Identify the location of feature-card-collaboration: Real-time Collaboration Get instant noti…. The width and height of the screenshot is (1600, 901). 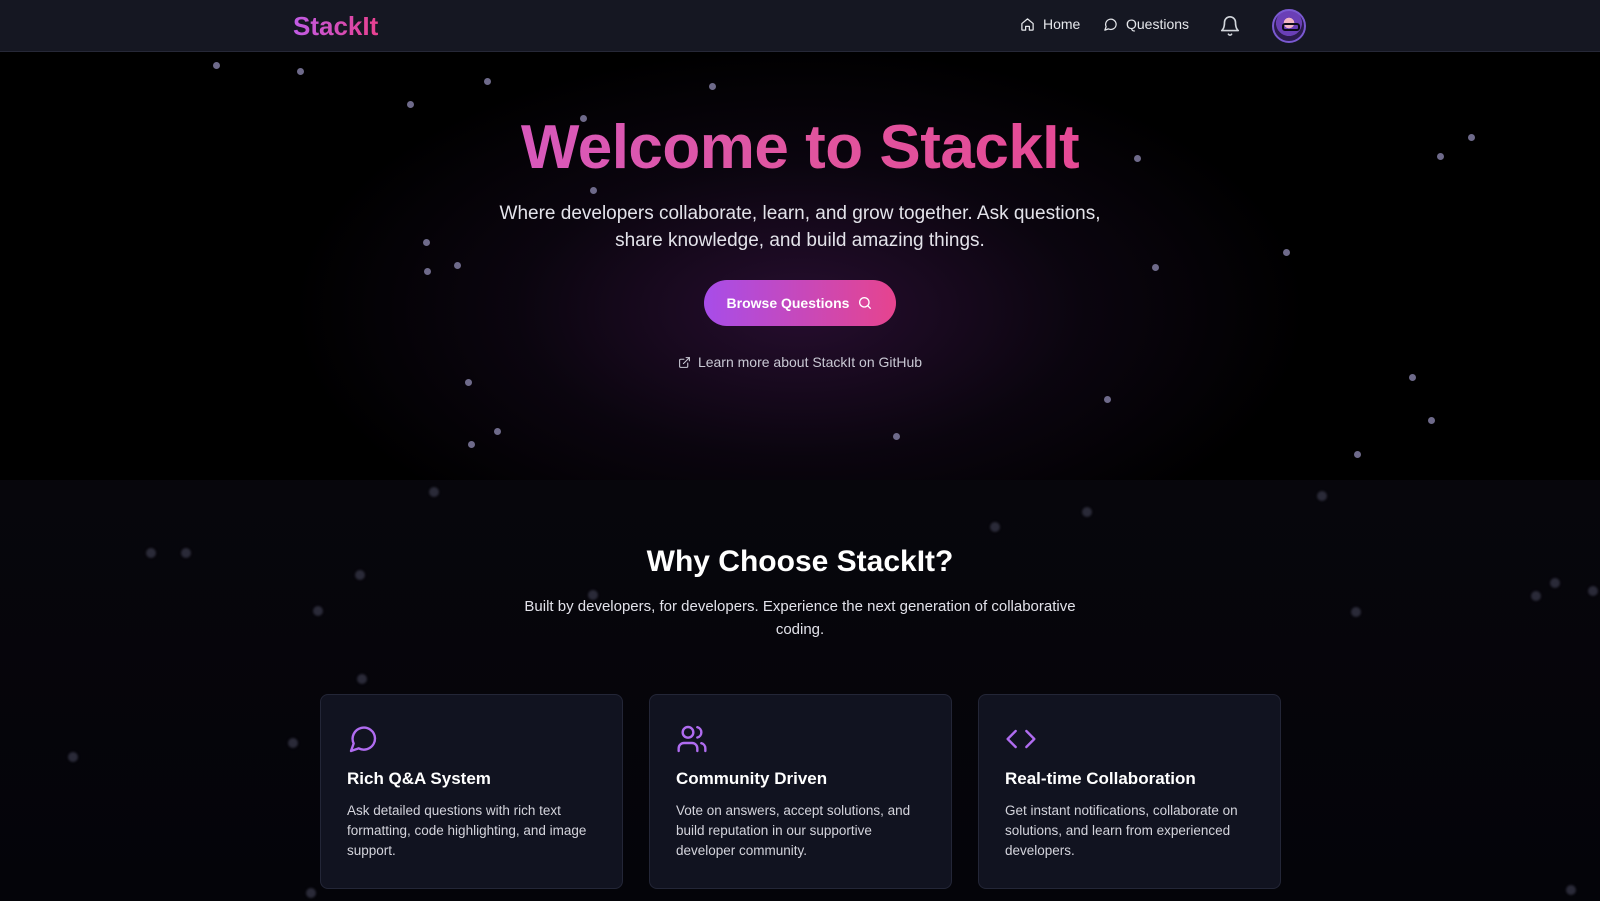
(1129, 791).